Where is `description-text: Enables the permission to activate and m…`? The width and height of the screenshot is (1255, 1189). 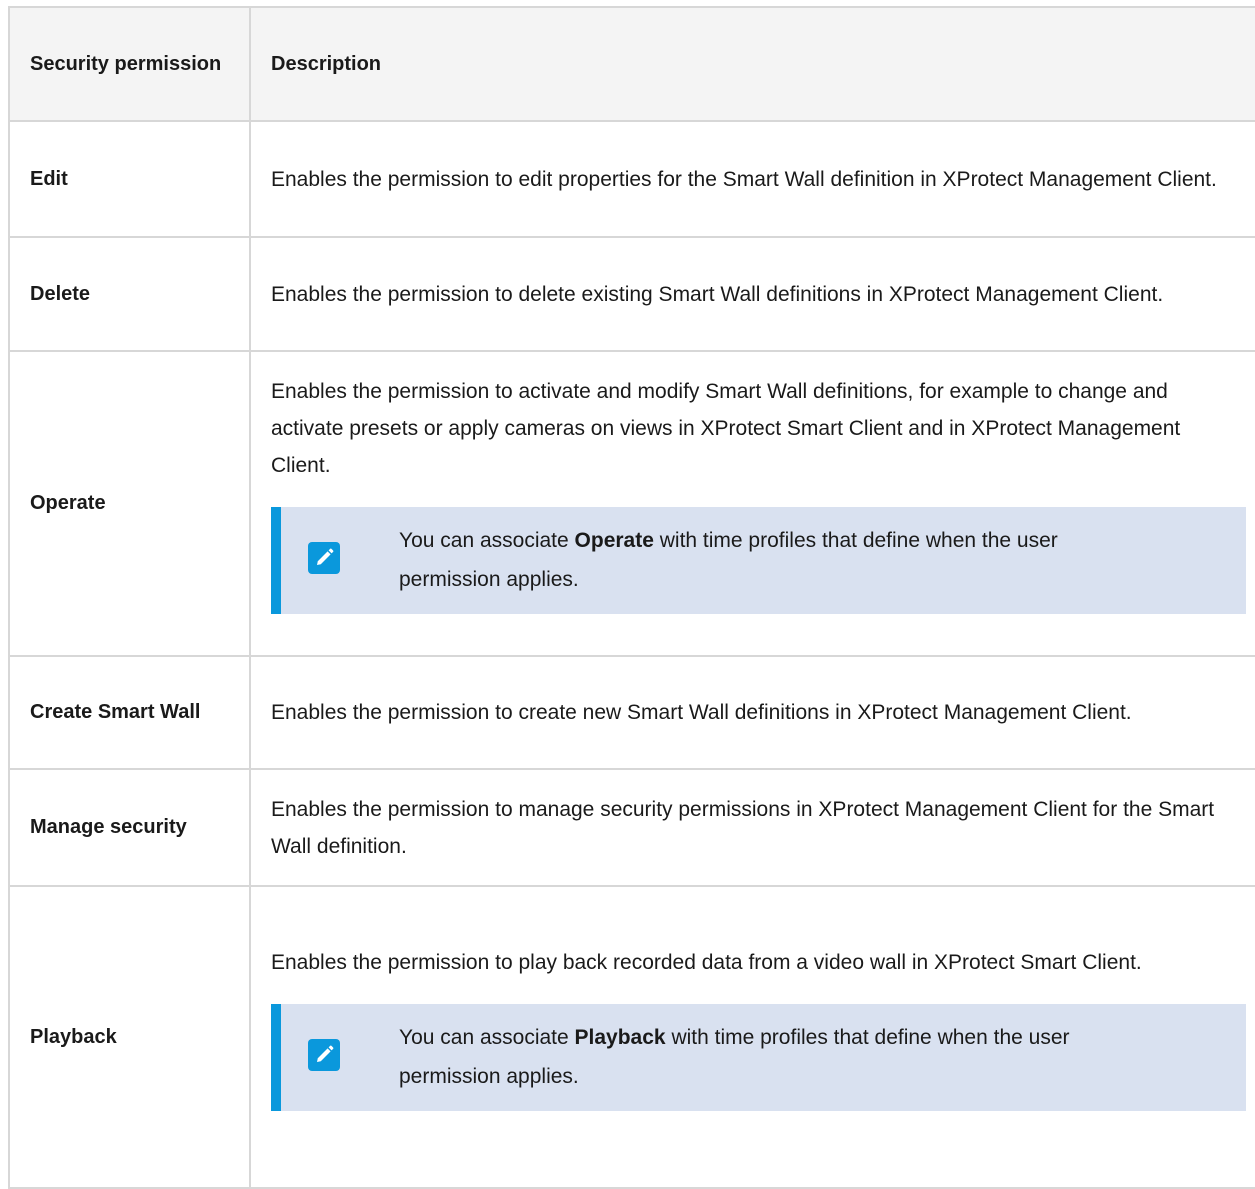
description-text: Enables the permission to activate and m… is located at coordinates (726, 428).